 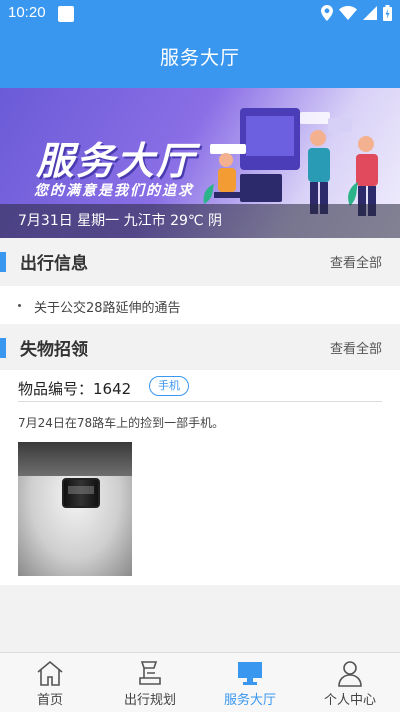 What do you see at coordinates (387, 13) in the screenshot?
I see `battery-icon` at bounding box center [387, 13].